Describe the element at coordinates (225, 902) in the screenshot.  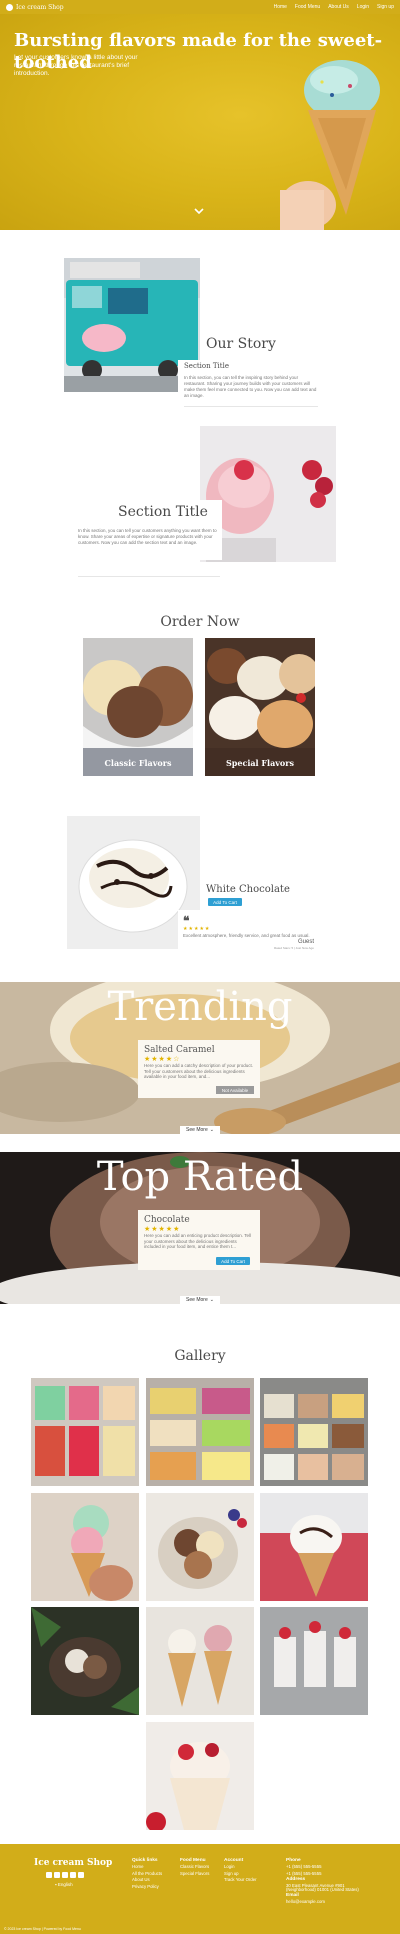
I see `featured-add-to-cart-button: Add To Cart` at that location.